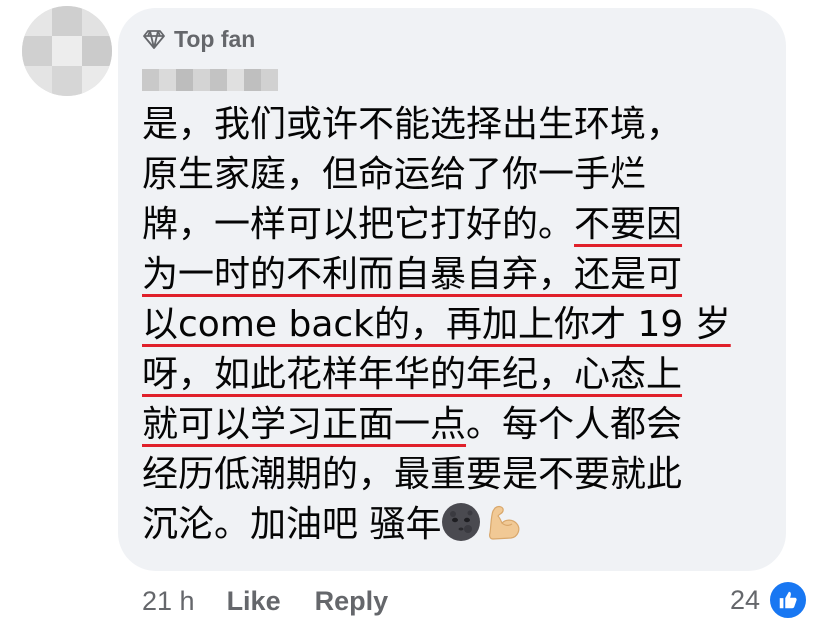  Describe the element at coordinates (744, 599) in the screenshot. I see `reaction-count: 24` at that location.